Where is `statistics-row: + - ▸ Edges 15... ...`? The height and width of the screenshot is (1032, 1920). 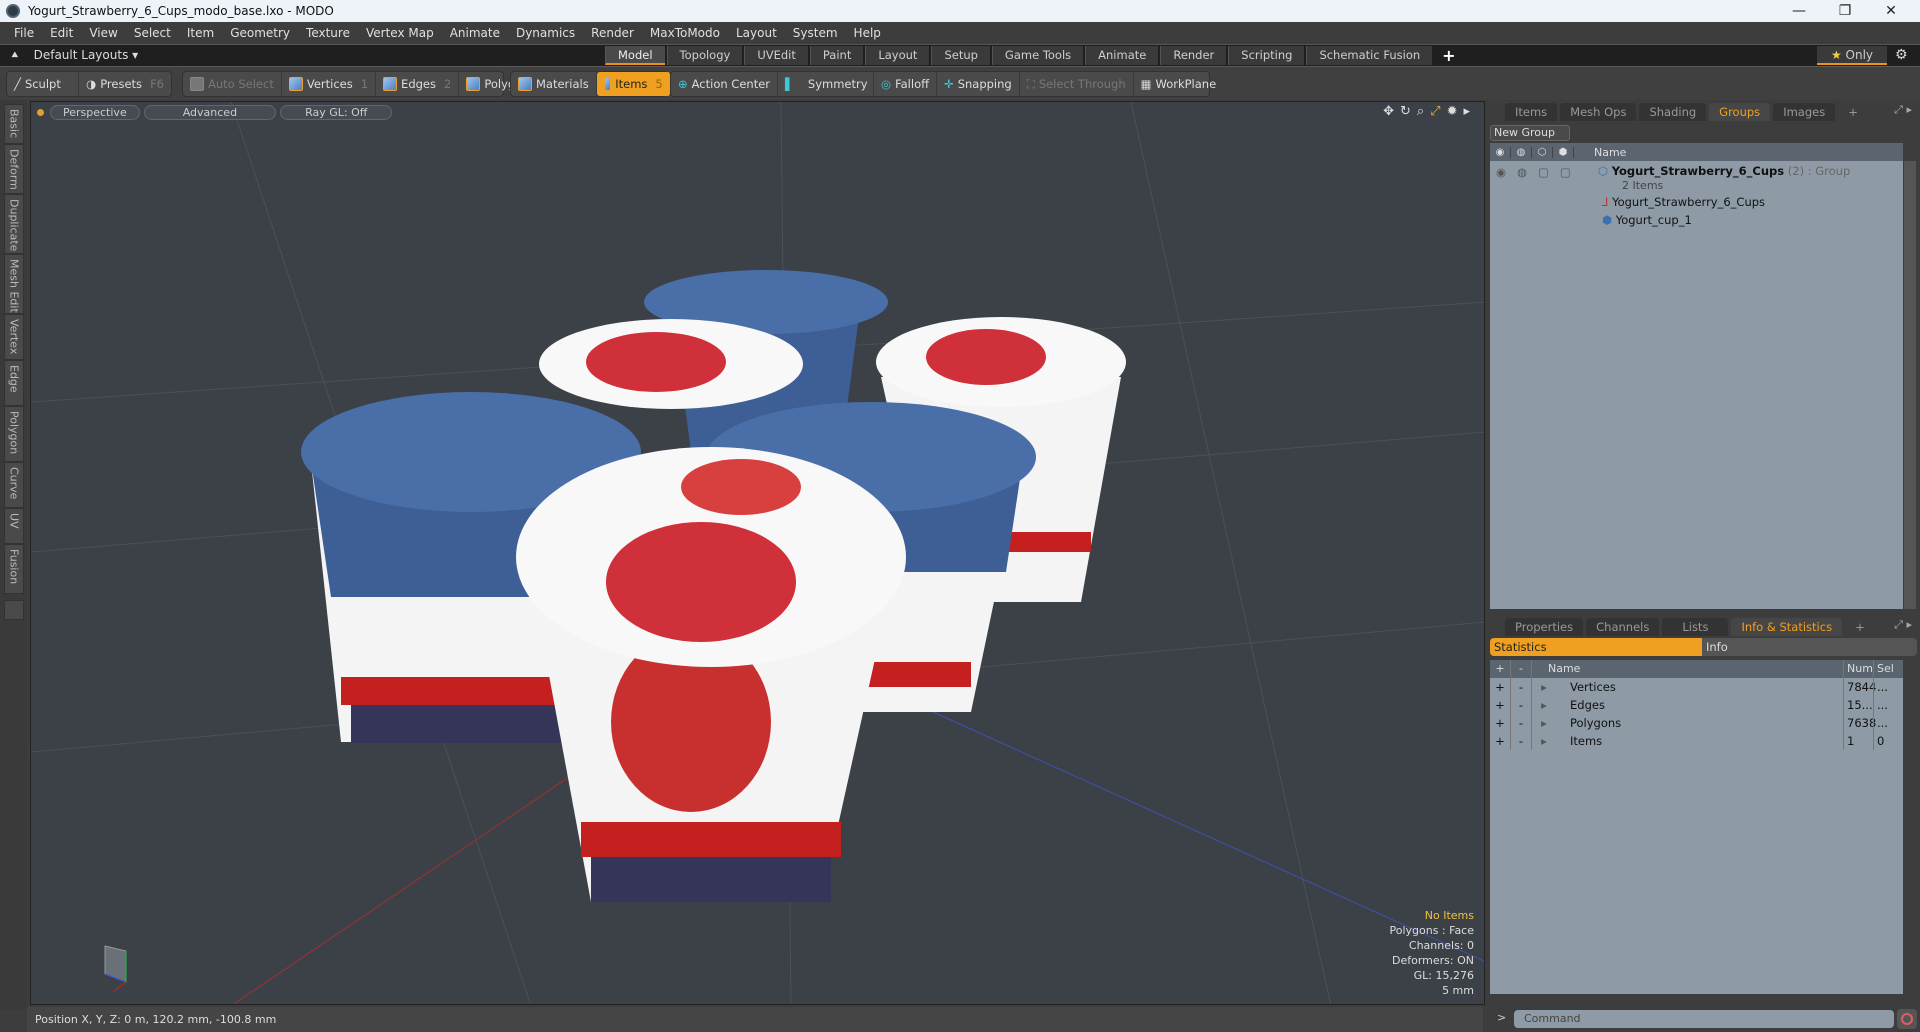 statistics-row: + - ▸ Edges 15... ... is located at coordinates (1696, 705).